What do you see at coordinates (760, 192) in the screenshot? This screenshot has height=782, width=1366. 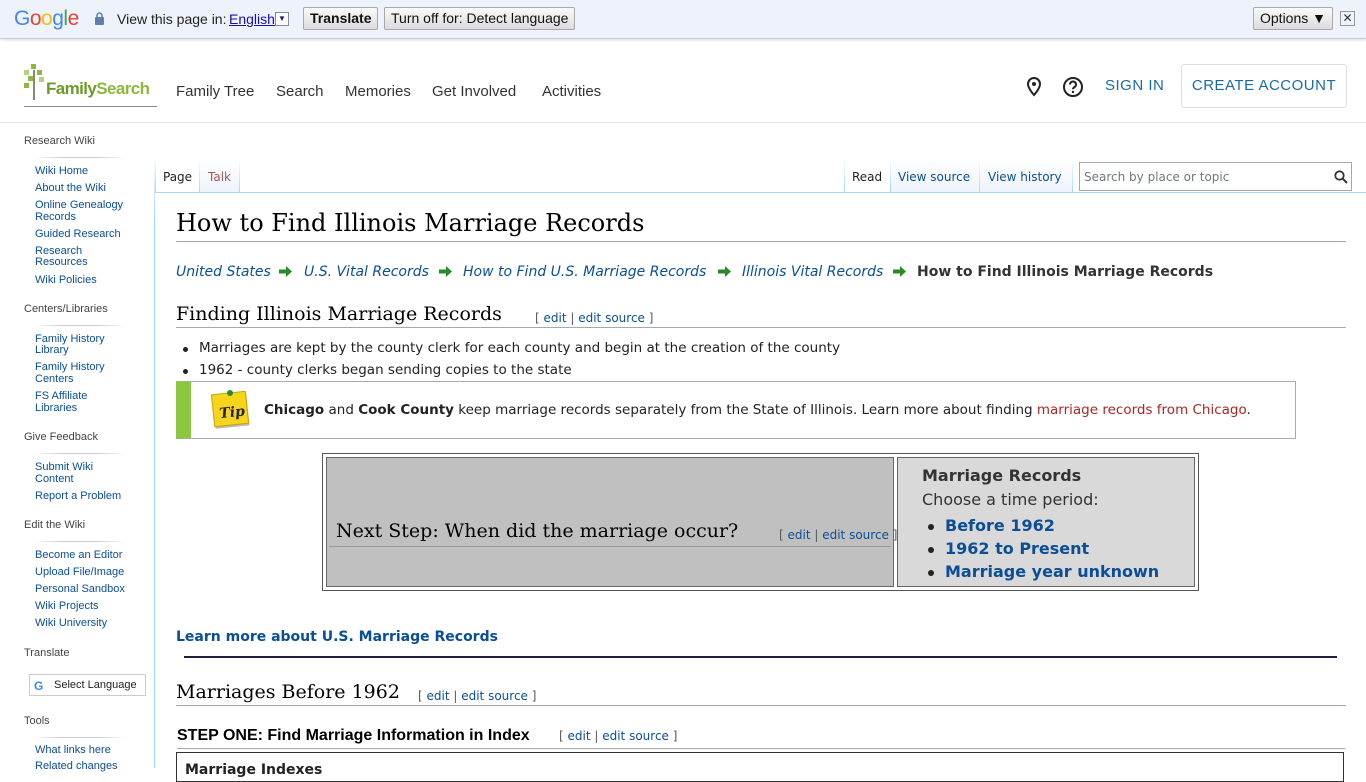 I see `content-top-border` at bounding box center [760, 192].